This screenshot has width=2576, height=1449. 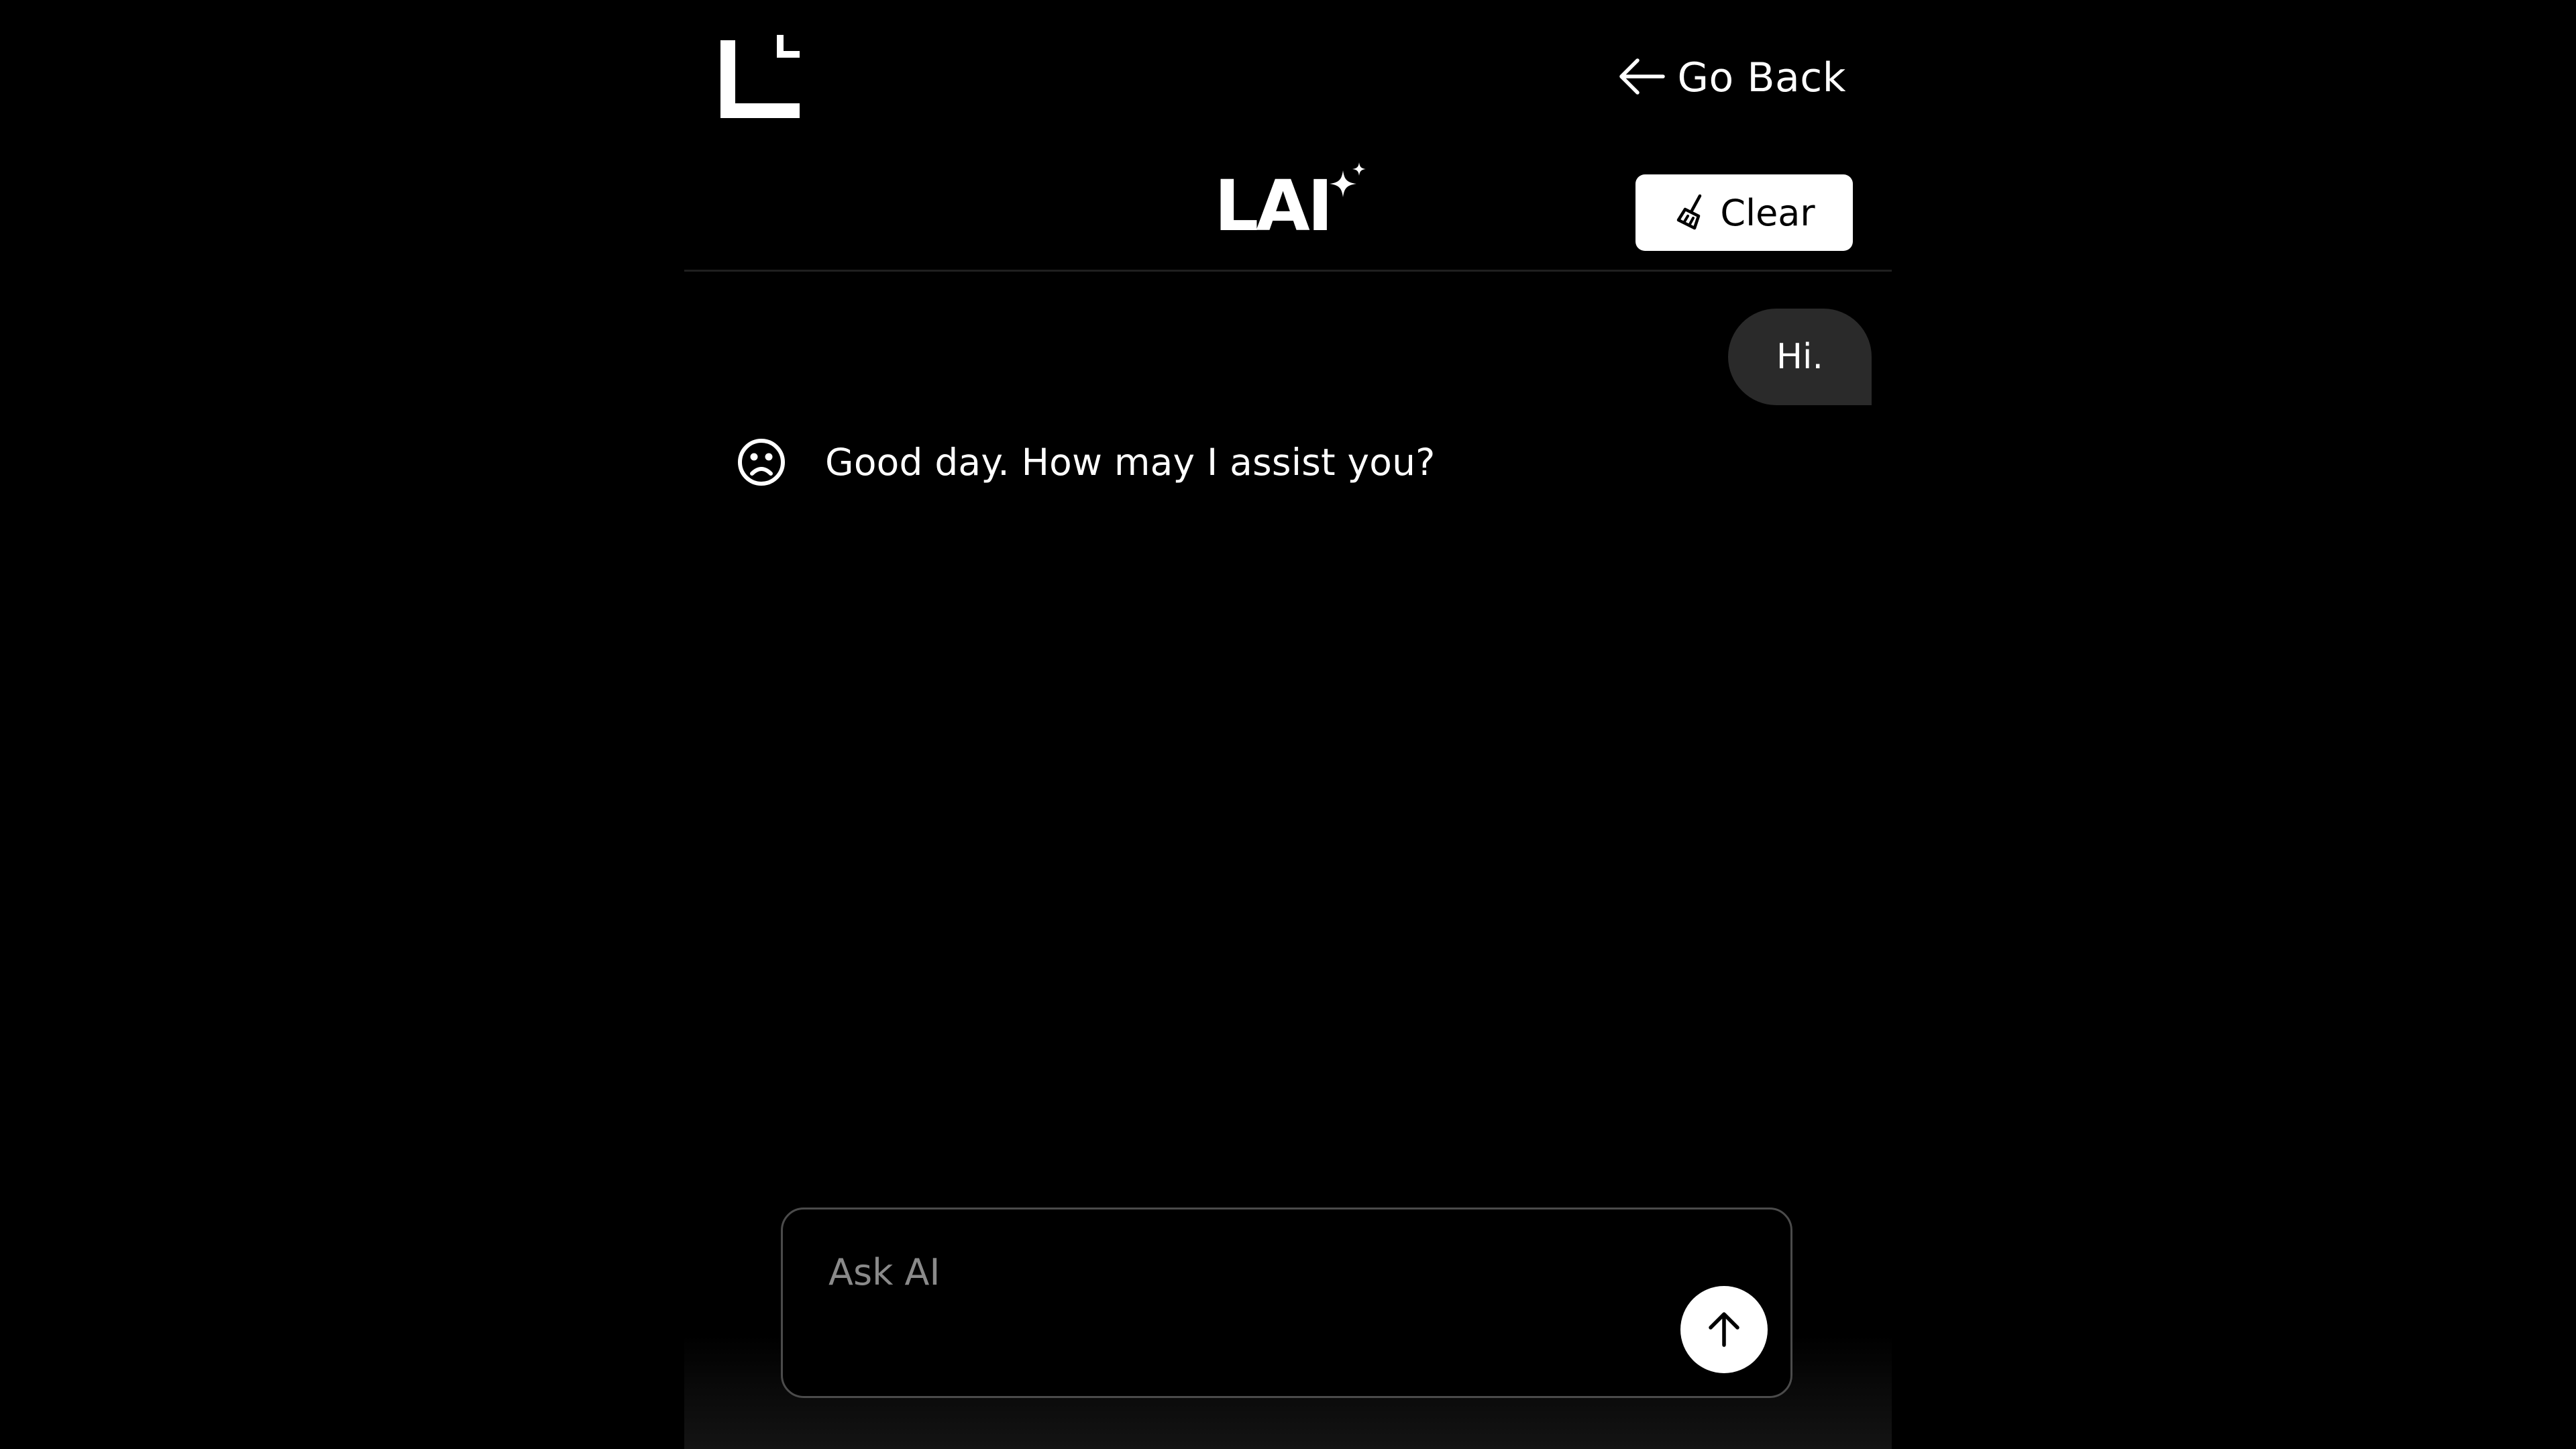 I want to click on user-message: Hi., so click(x=1799, y=357).